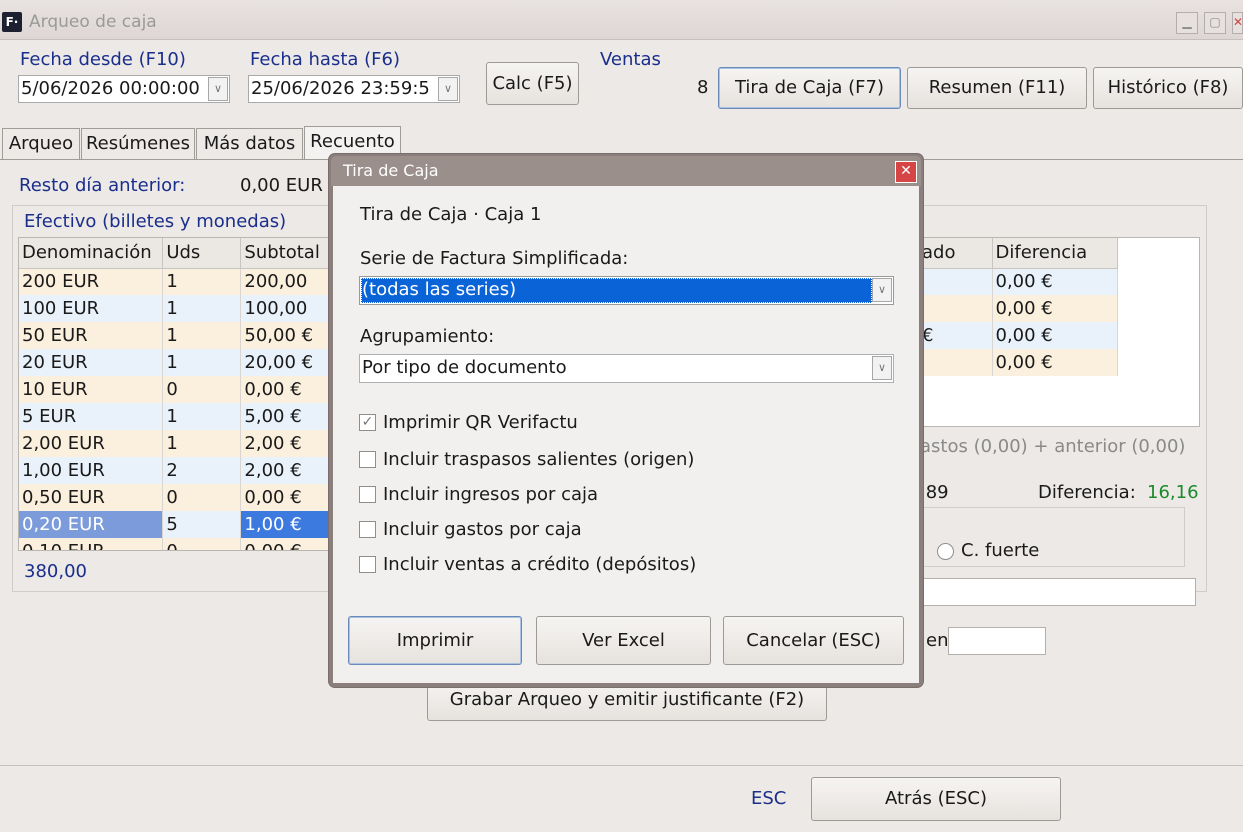 The width and height of the screenshot is (1243, 832). I want to click on checkbox-traspasos, so click(367, 459).